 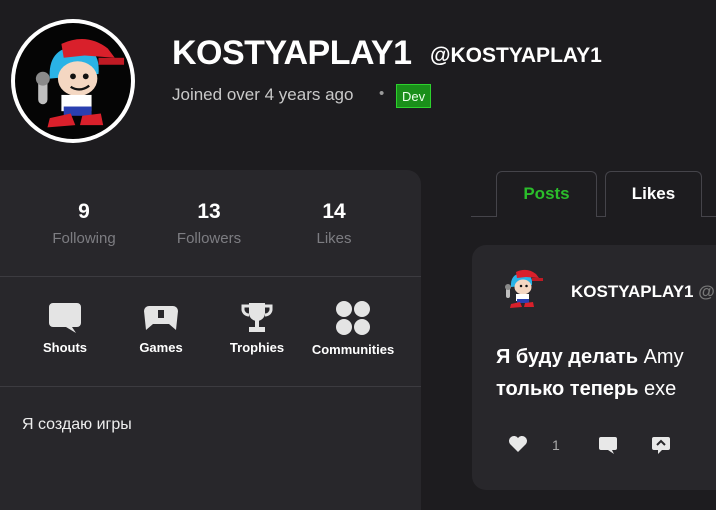 What do you see at coordinates (84, 211) in the screenshot?
I see `stat-following-count: 9` at bounding box center [84, 211].